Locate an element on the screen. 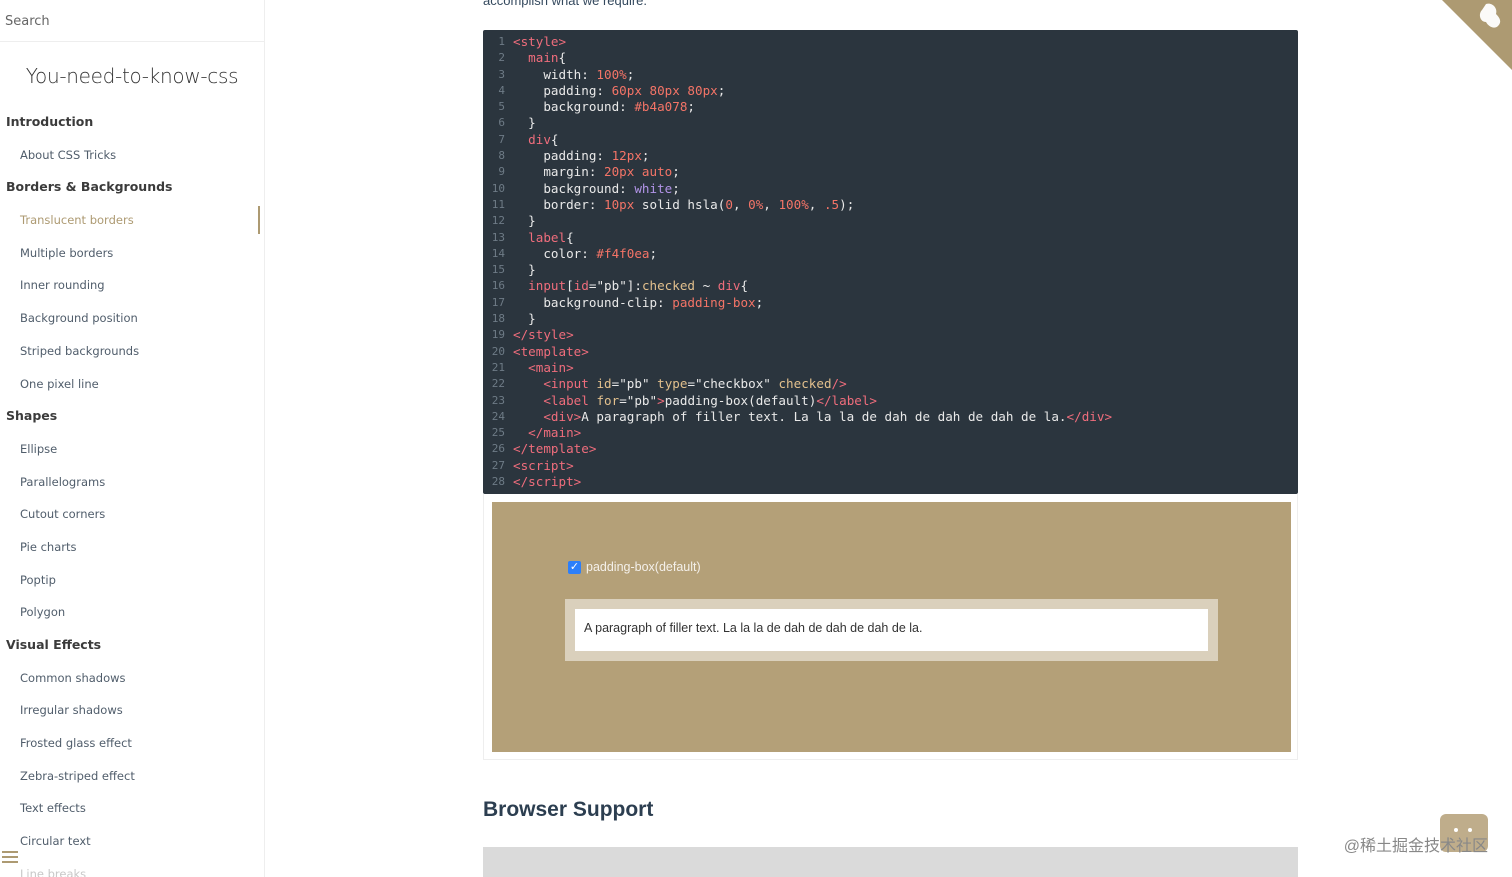 The height and width of the screenshot is (877, 1512). code-line: 13 label{ is located at coordinates (890, 238).